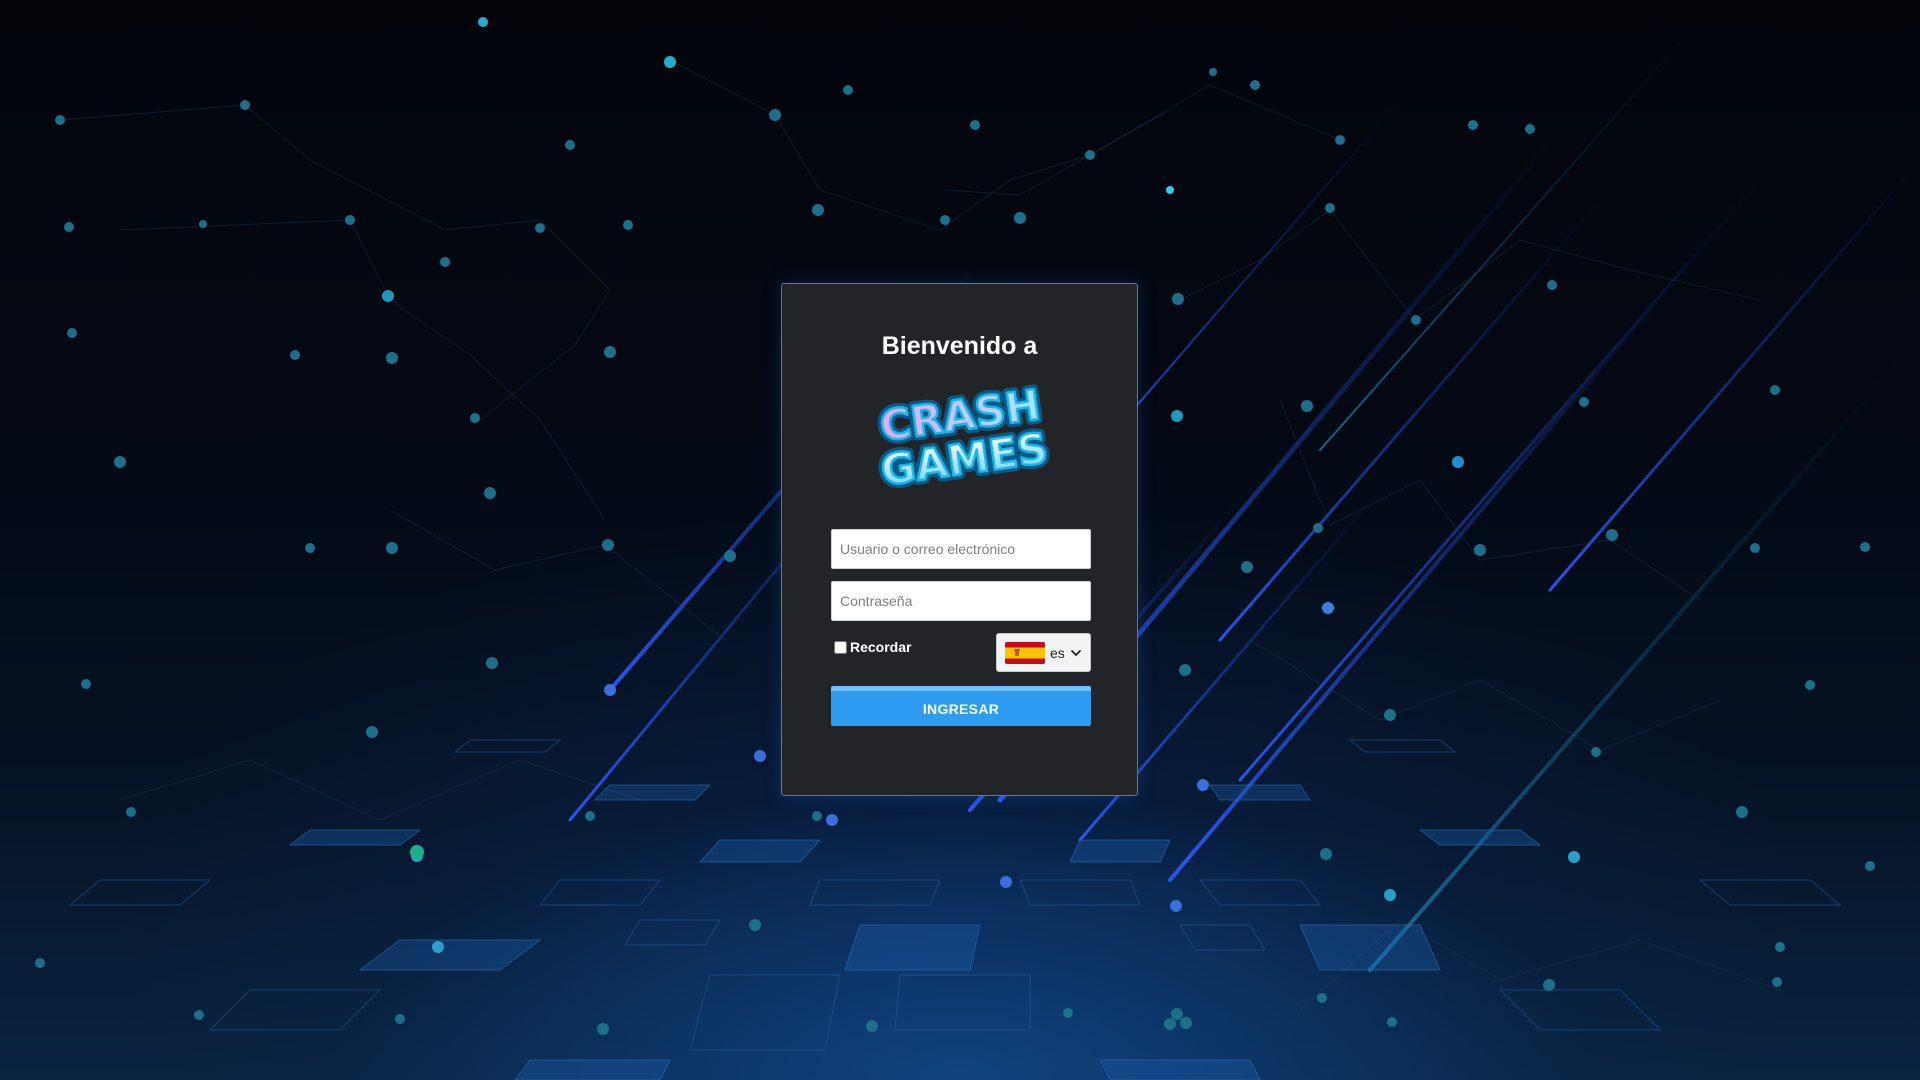  Describe the element at coordinates (1075, 652) in the screenshot. I see `chevron-down-icon` at that location.